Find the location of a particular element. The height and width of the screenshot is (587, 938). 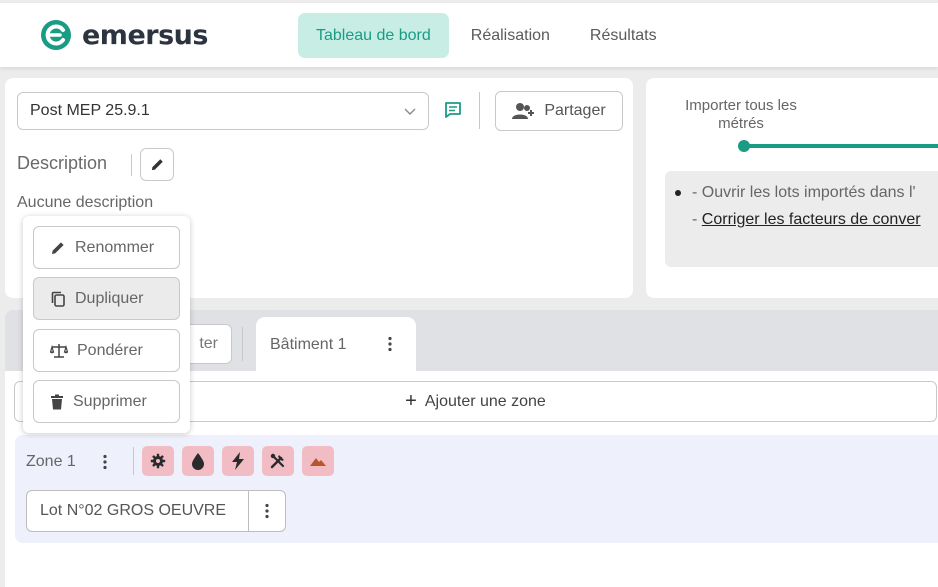

version-select: Post MEP 25.9.1 is located at coordinates (223, 111).